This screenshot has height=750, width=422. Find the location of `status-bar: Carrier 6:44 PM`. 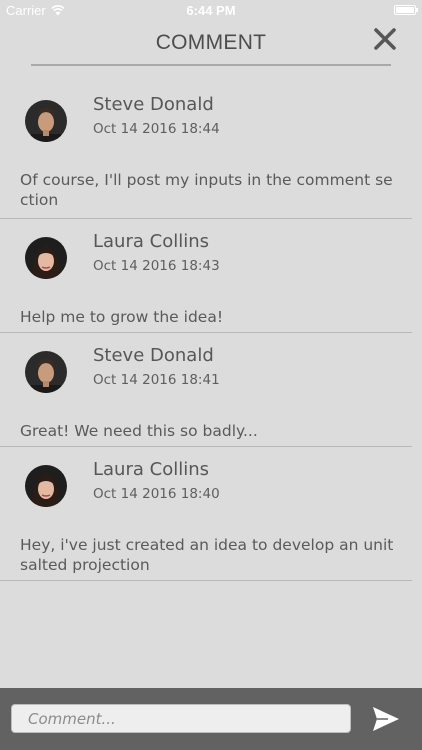

status-bar: Carrier 6:44 PM is located at coordinates (211, 11).